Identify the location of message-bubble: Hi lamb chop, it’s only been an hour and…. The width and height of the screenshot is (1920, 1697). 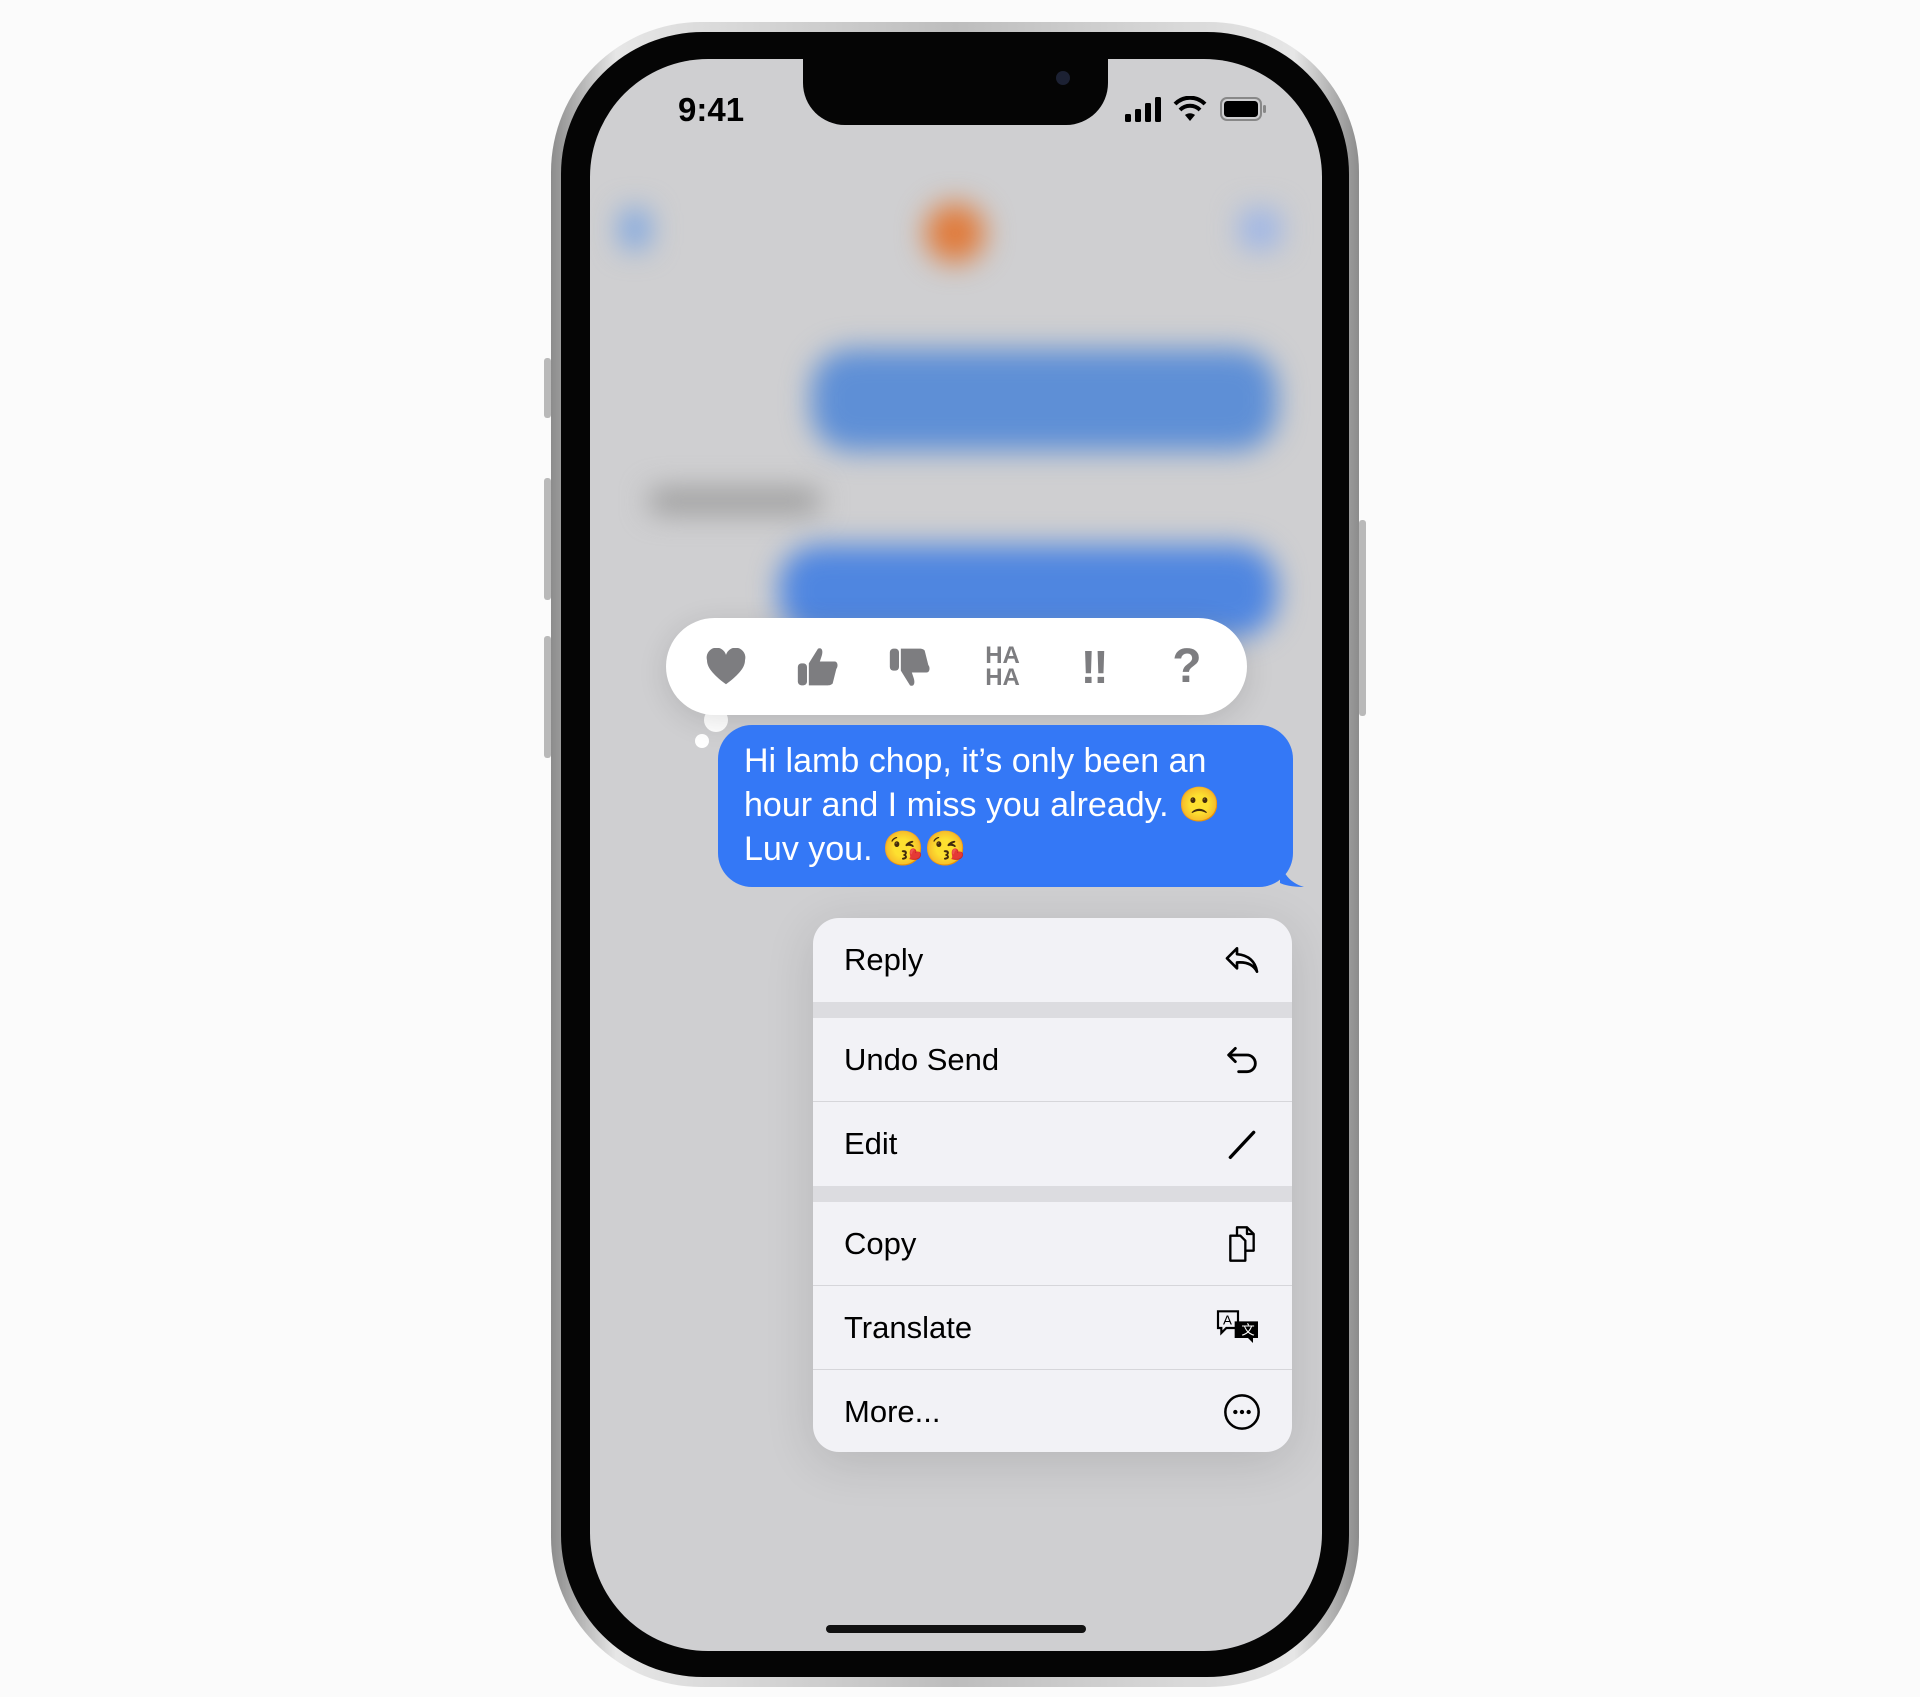
(1005, 806).